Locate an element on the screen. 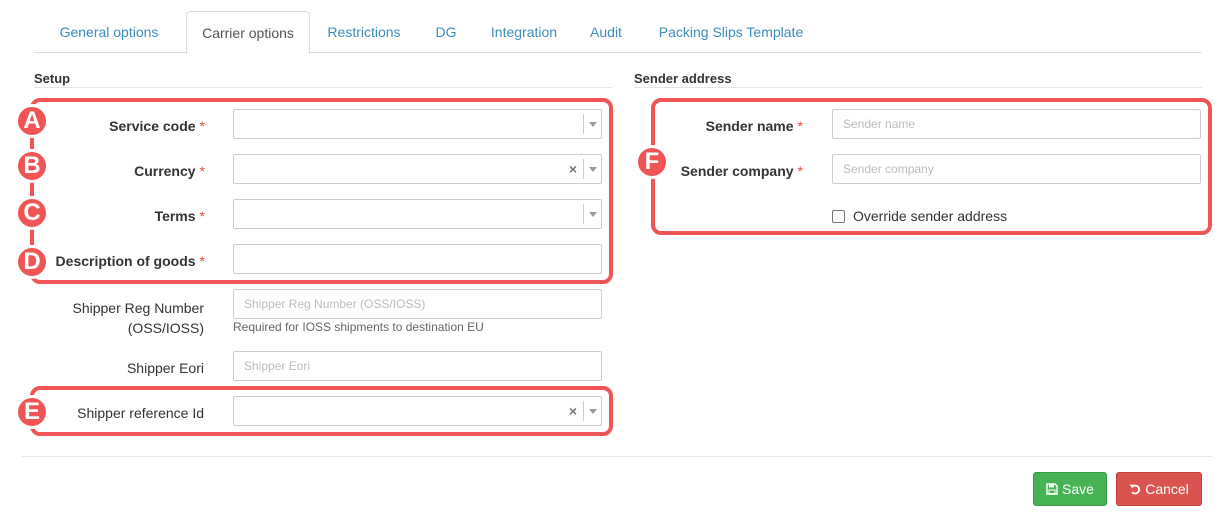  shipper-reference-dropdown-toggle is located at coordinates (592, 411).